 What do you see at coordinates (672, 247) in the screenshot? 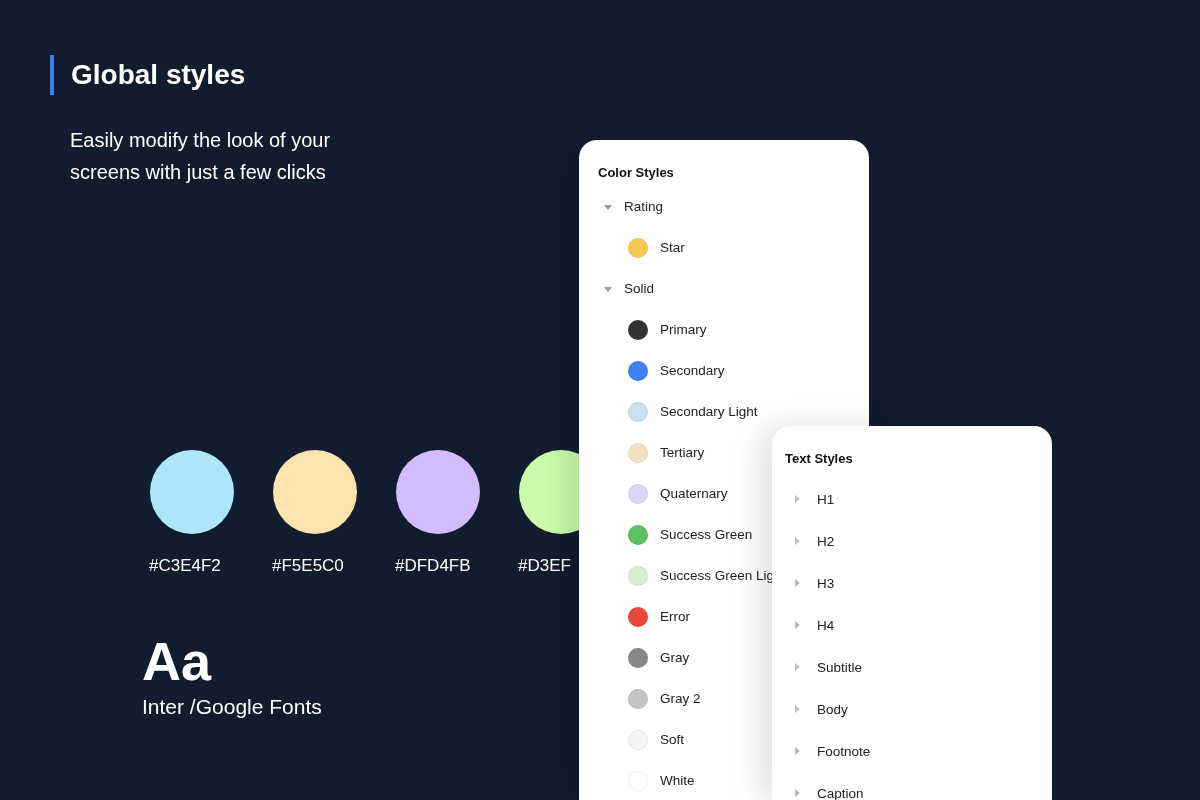
I see `color-style-name: Star` at bounding box center [672, 247].